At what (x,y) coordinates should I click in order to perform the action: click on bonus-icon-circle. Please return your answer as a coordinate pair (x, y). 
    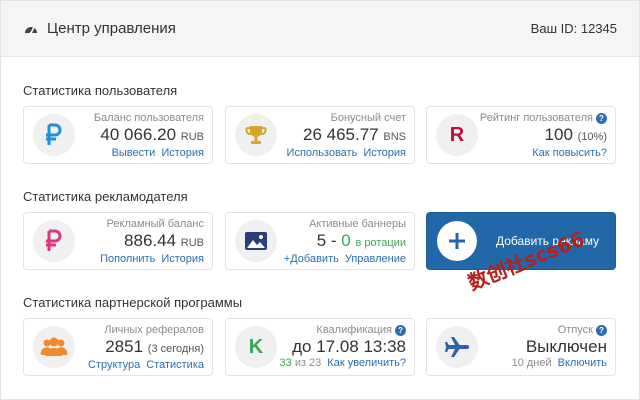
    Looking at the image, I should click on (256, 135).